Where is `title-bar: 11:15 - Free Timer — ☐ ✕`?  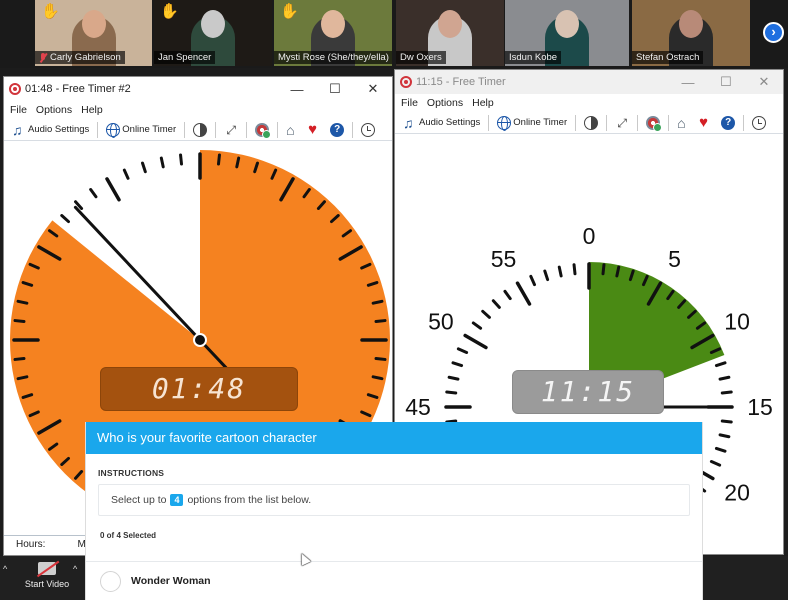
title-bar: 11:15 - Free Timer — ☐ ✕ is located at coordinates (589, 82).